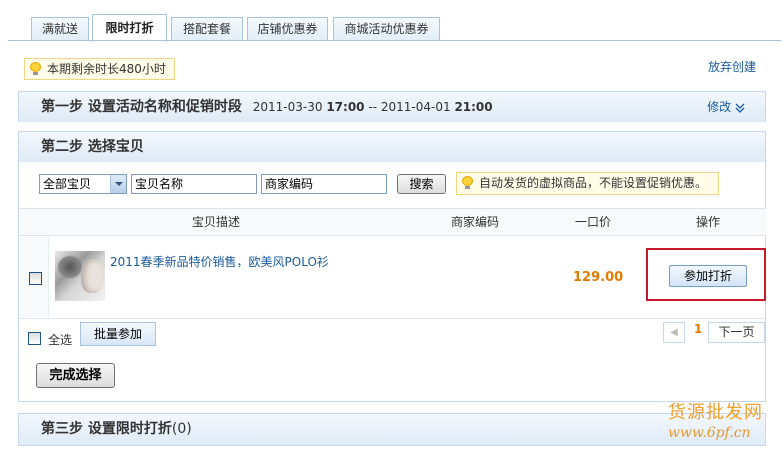  I want to click on step3-panel: 第三步 设置限时打折(0), so click(392, 429).